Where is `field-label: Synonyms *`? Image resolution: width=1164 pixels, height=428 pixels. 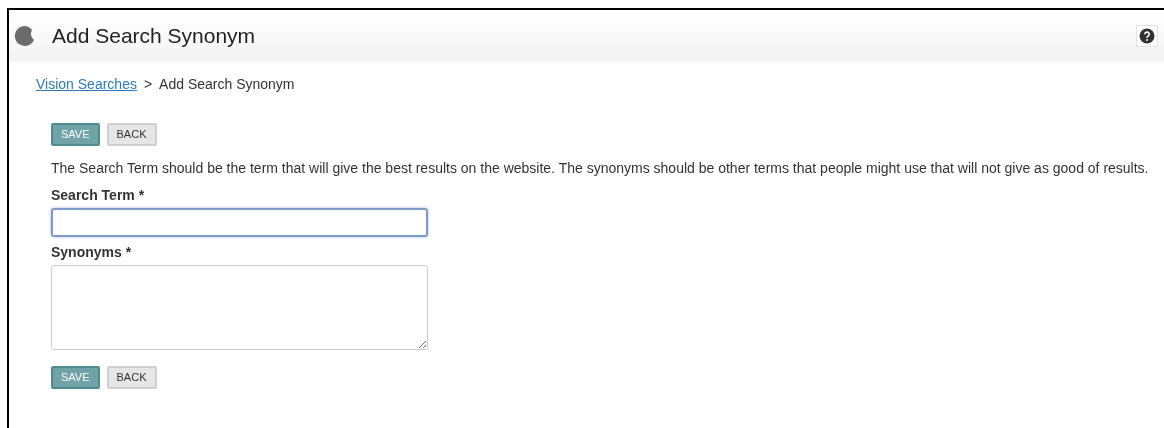
field-label: Synonyms * is located at coordinates (92, 252).